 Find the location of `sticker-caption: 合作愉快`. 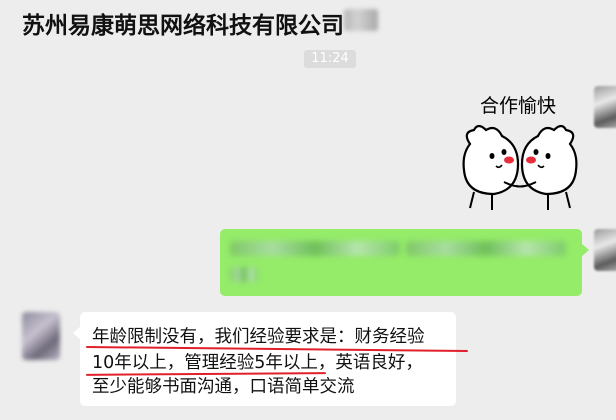

sticker-caption: 合作愉快 is located at coordinates (518, 106).